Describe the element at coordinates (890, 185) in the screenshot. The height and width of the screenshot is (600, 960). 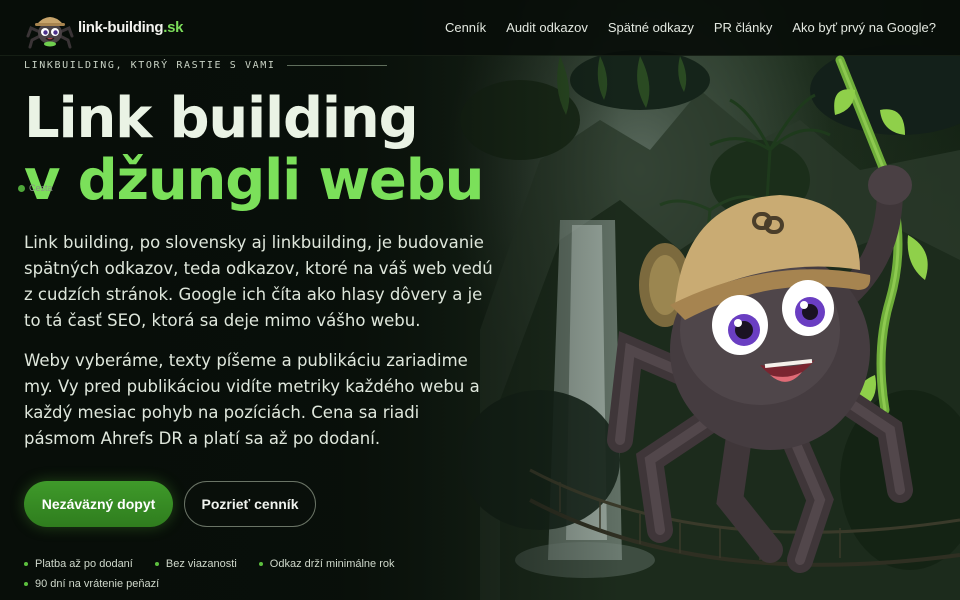
I see `spider-hand` at that location.